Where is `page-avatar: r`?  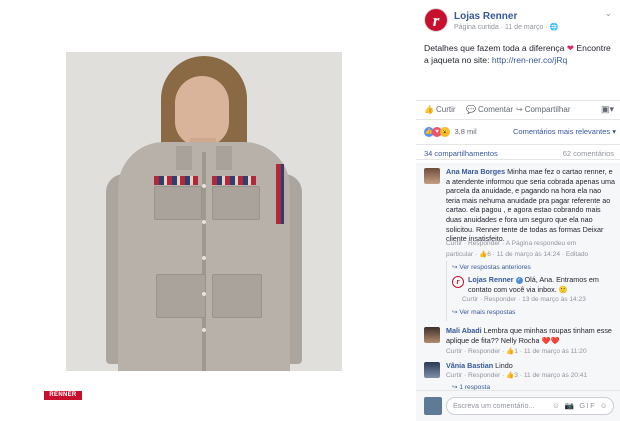
page-avatar: r is located at coordinates (436, 20).